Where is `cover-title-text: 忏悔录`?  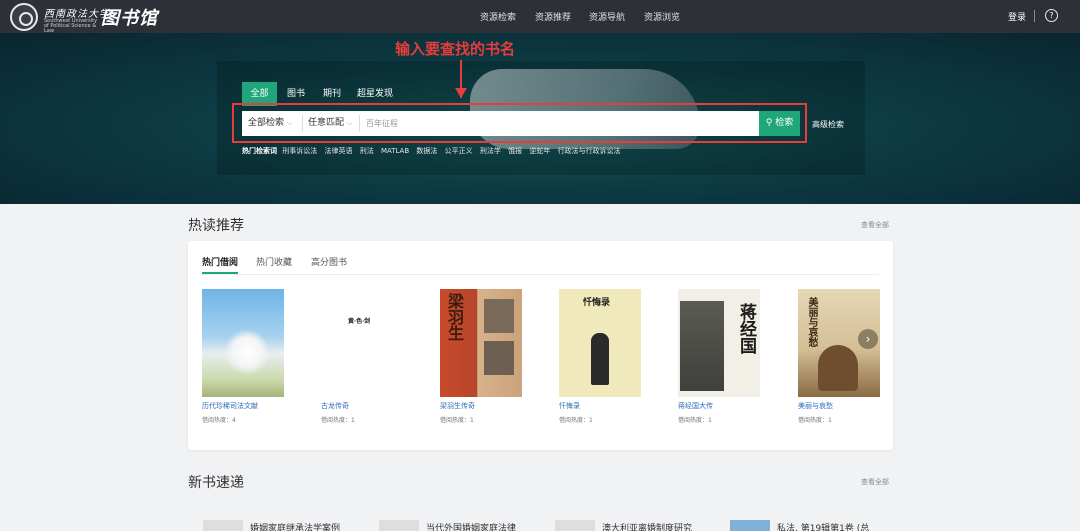
cover-title-text: 忏悔录 is located at coordinates (597, 303).